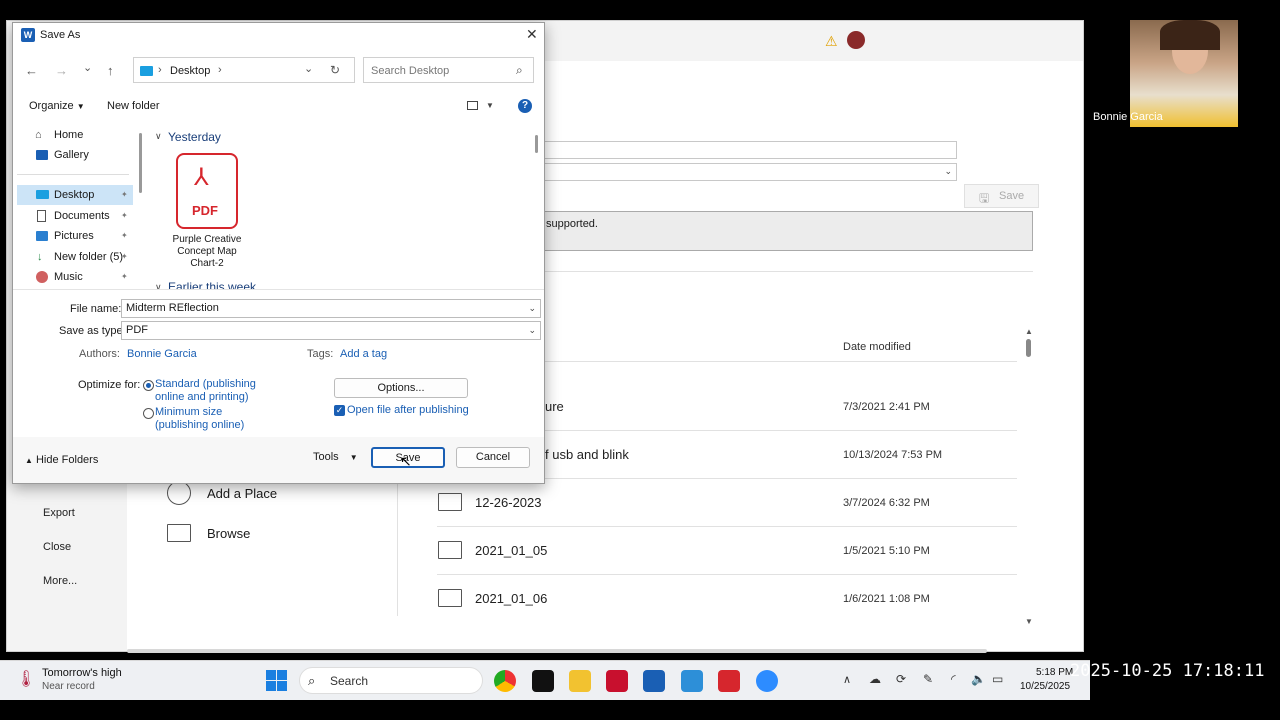 This screenshot has height=720, width=1280. I want to click on list-item: 2021_01_06 1/6/2021 1:08 PM, so click(727, 598).